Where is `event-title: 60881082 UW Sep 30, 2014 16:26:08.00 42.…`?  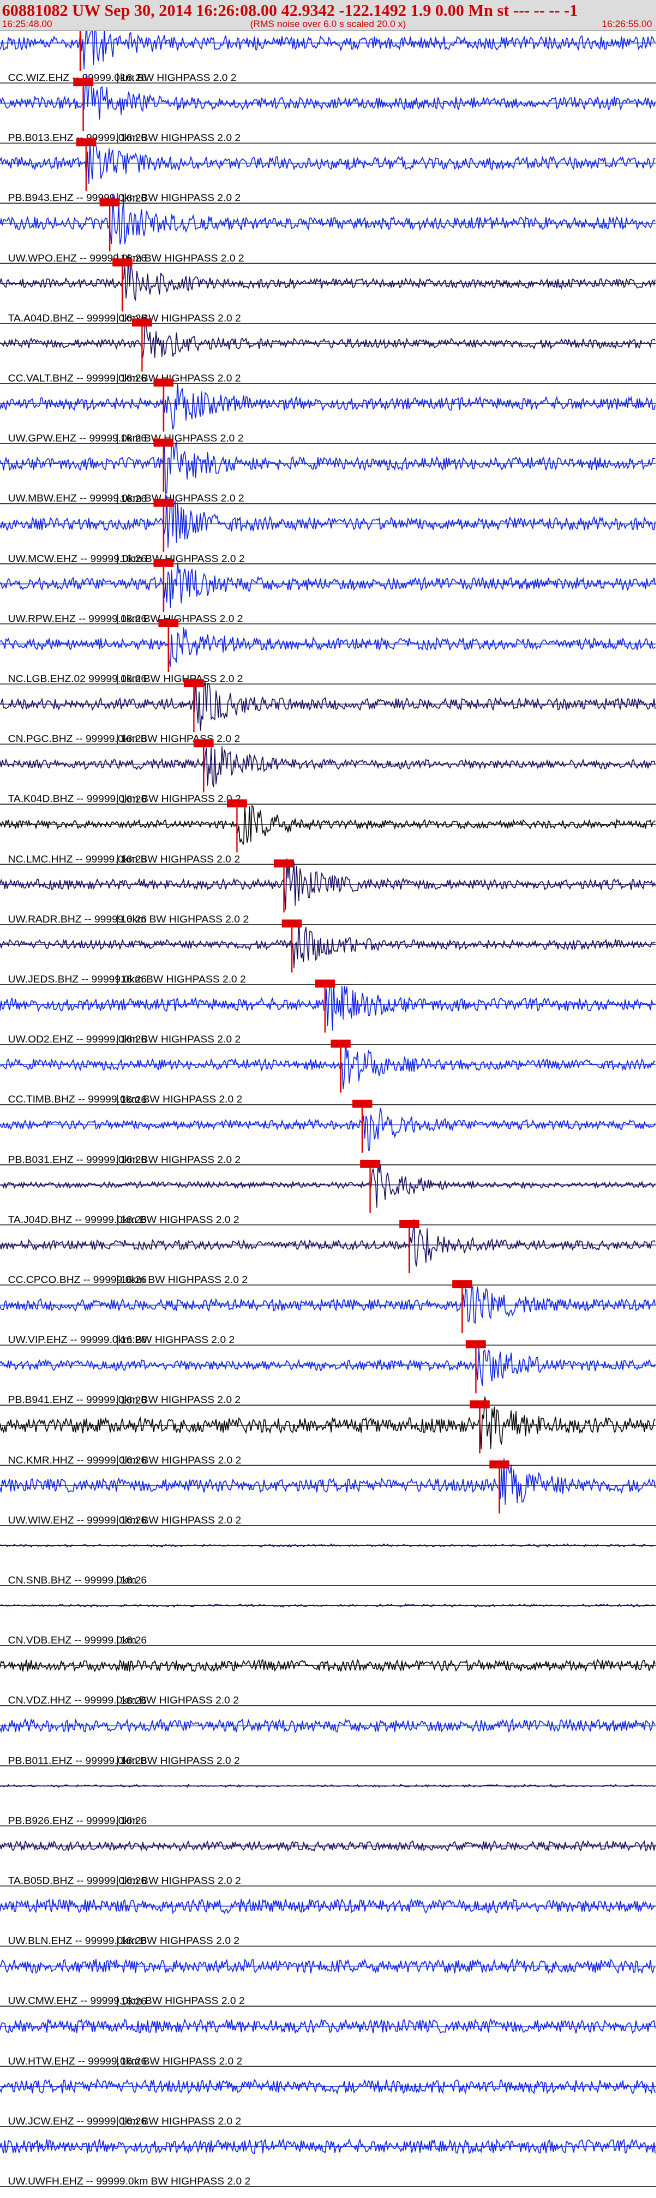
event-title: 60881082 UW Sep 30, 2014 16:26:08.00 42.… is located at coordinates (290, 10).